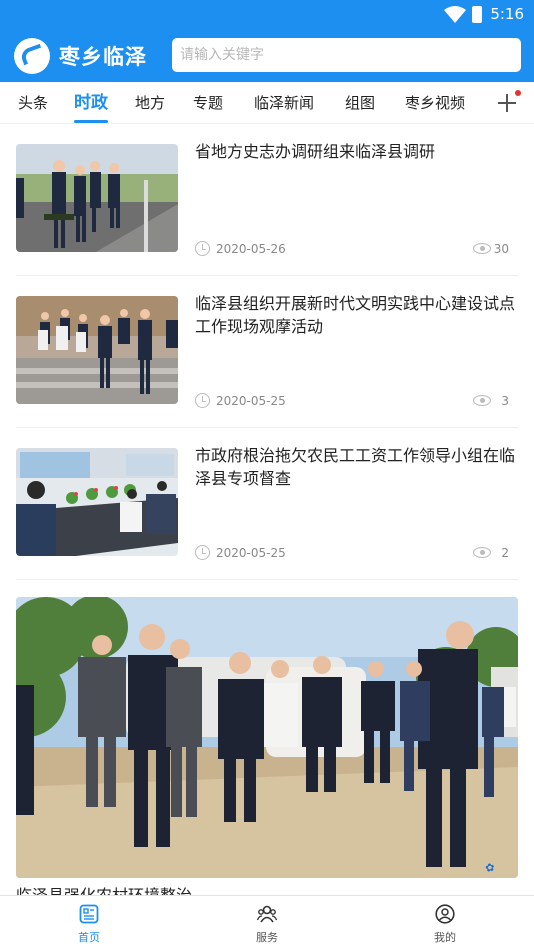 The width and height of the screenshot is (534, 950). I want to click on home-icon, so click(89, 914).